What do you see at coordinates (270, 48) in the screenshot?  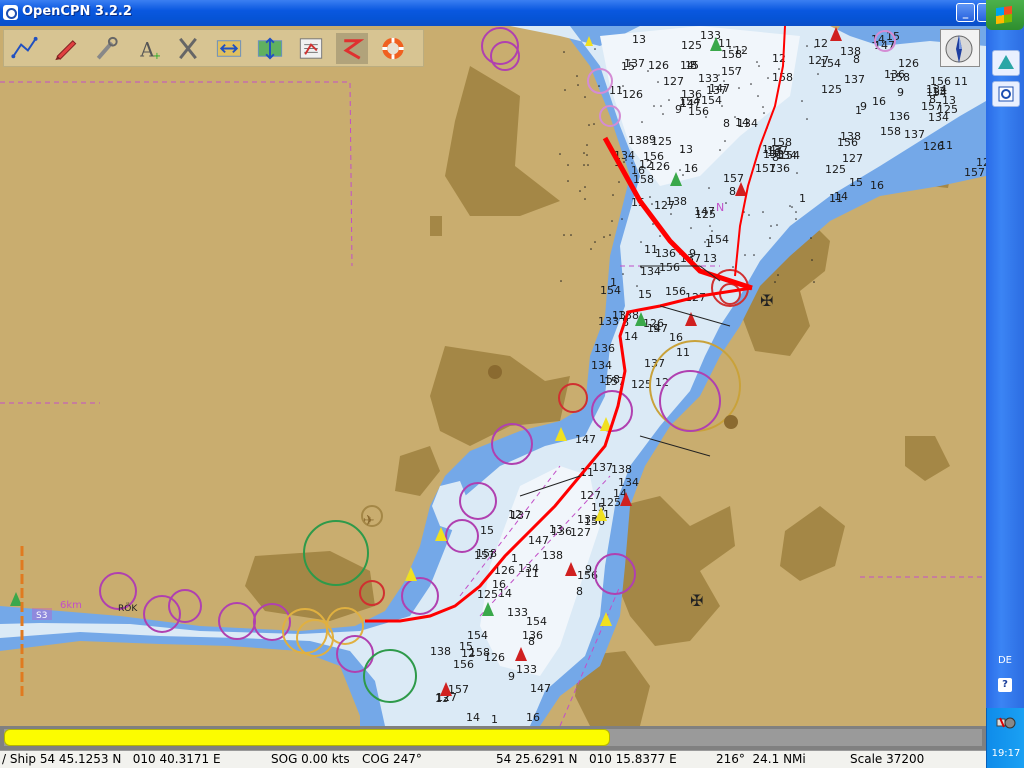 I see `zoom-out-button` at bounding box center [270, 48].